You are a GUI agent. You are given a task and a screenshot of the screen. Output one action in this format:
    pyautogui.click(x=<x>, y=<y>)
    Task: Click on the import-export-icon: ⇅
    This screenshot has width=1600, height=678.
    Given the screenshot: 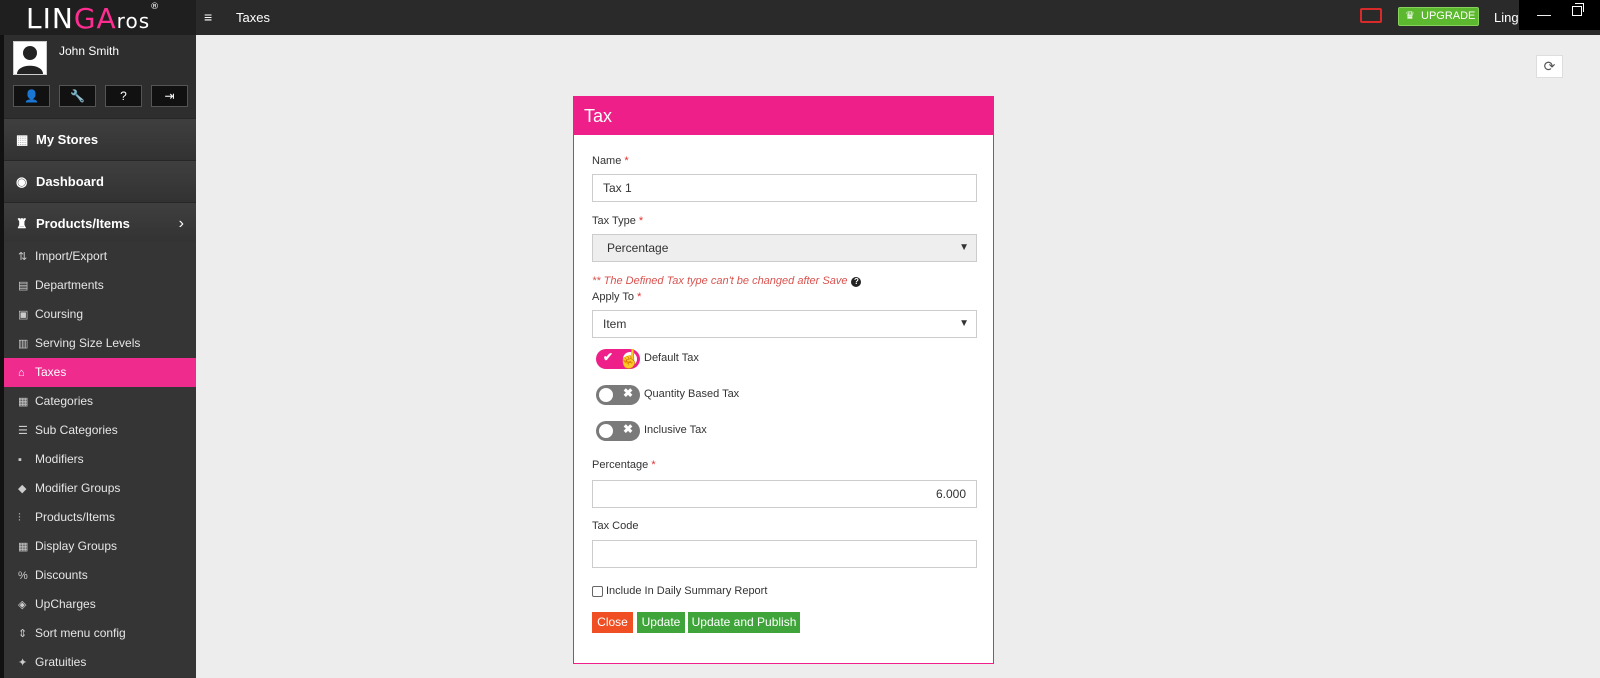 What is the action you would take?
    pyautogui.click(x=23, y=257)
    